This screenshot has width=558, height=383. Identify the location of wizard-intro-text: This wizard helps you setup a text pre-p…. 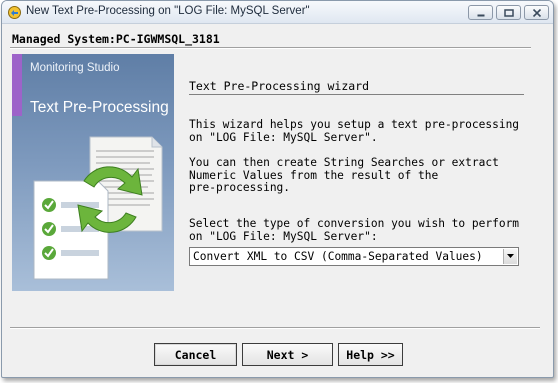
(354, 131).